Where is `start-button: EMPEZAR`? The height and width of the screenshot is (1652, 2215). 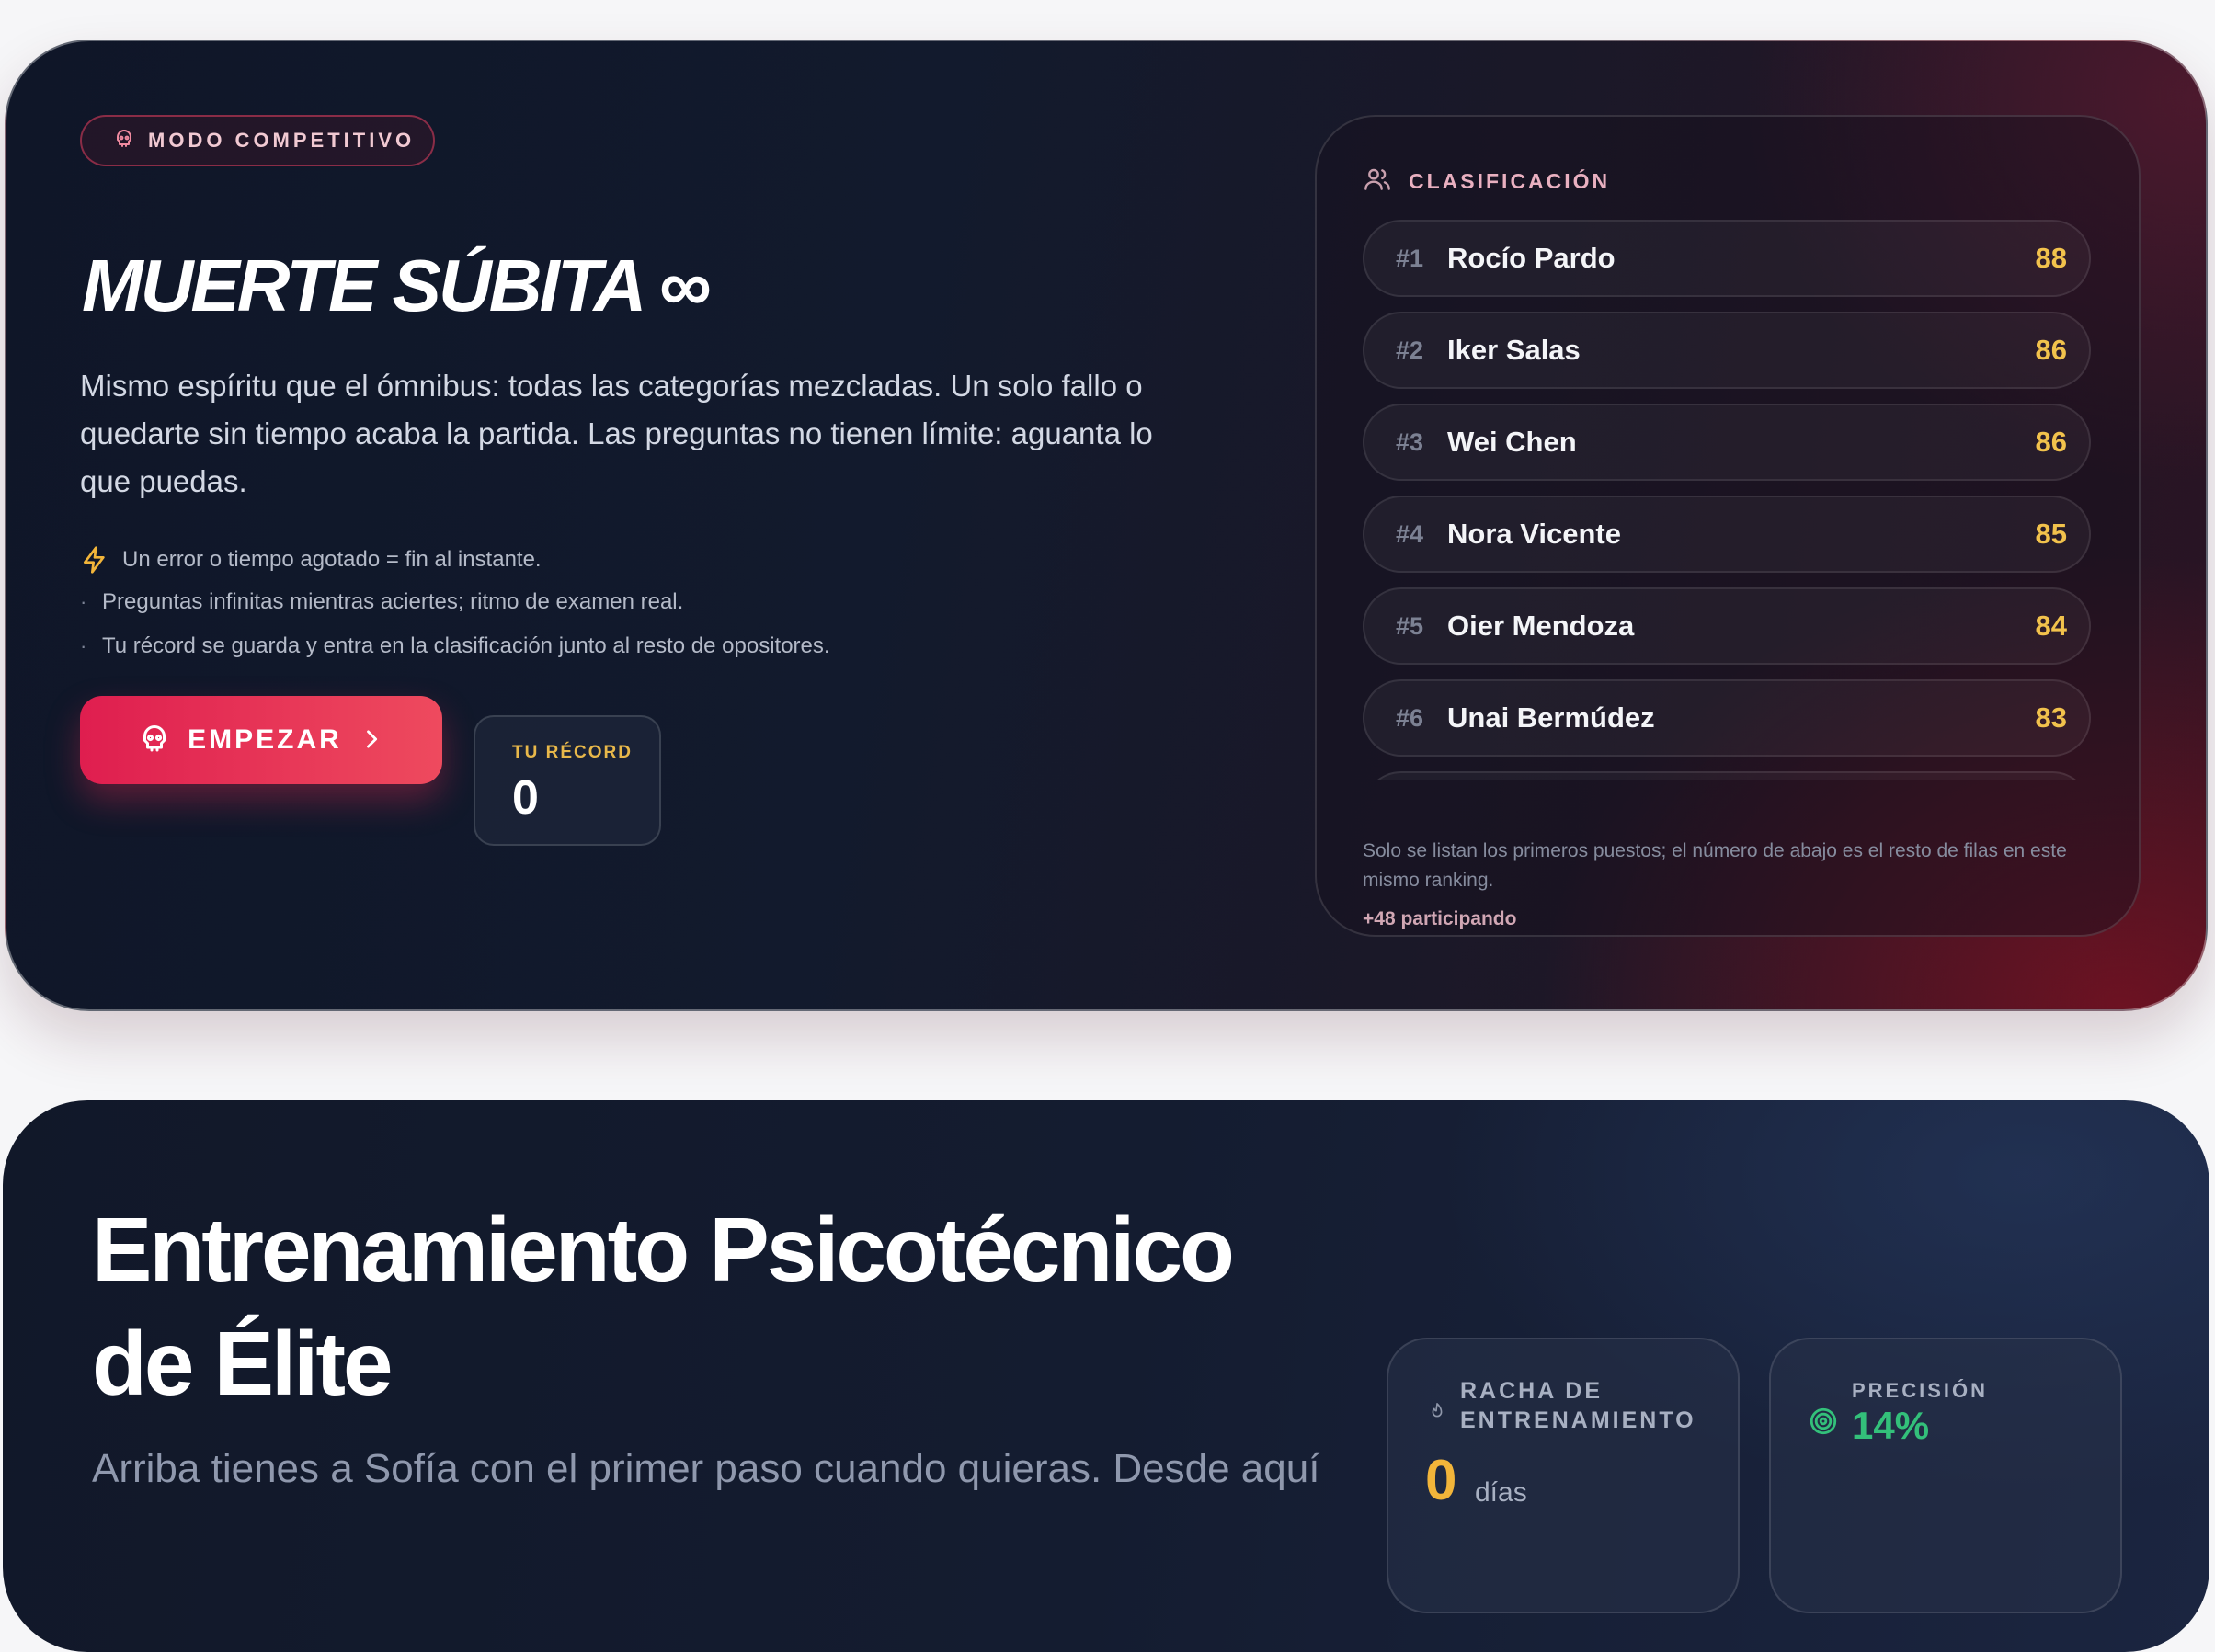 start-button: EMPEZAR is located at coordinates (261, 740).